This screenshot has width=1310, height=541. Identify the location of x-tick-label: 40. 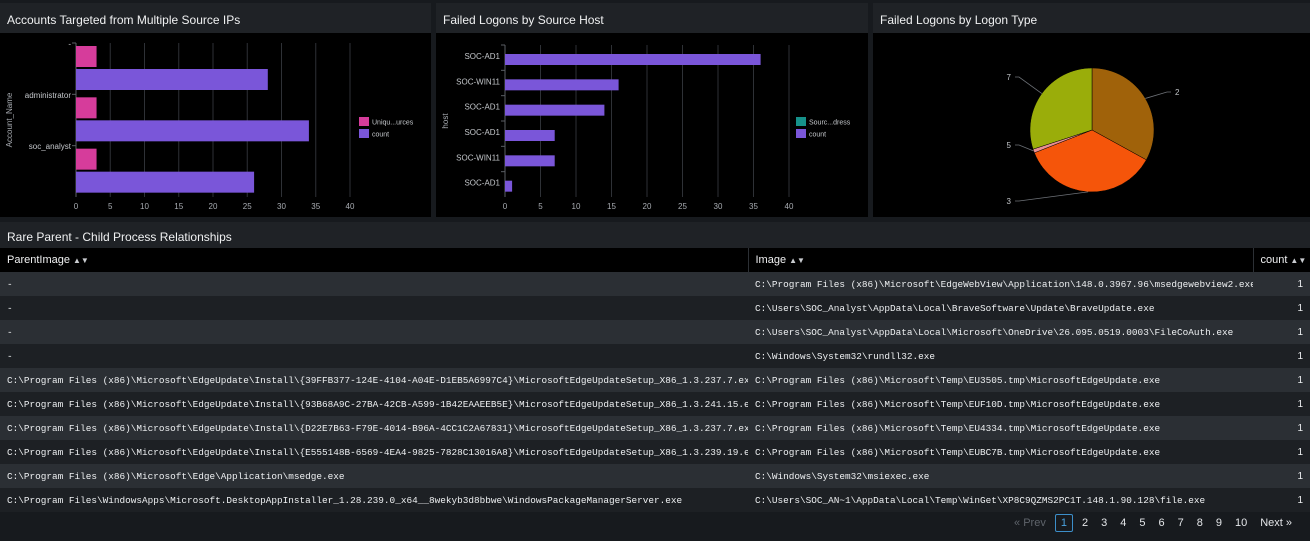
(350, 206).